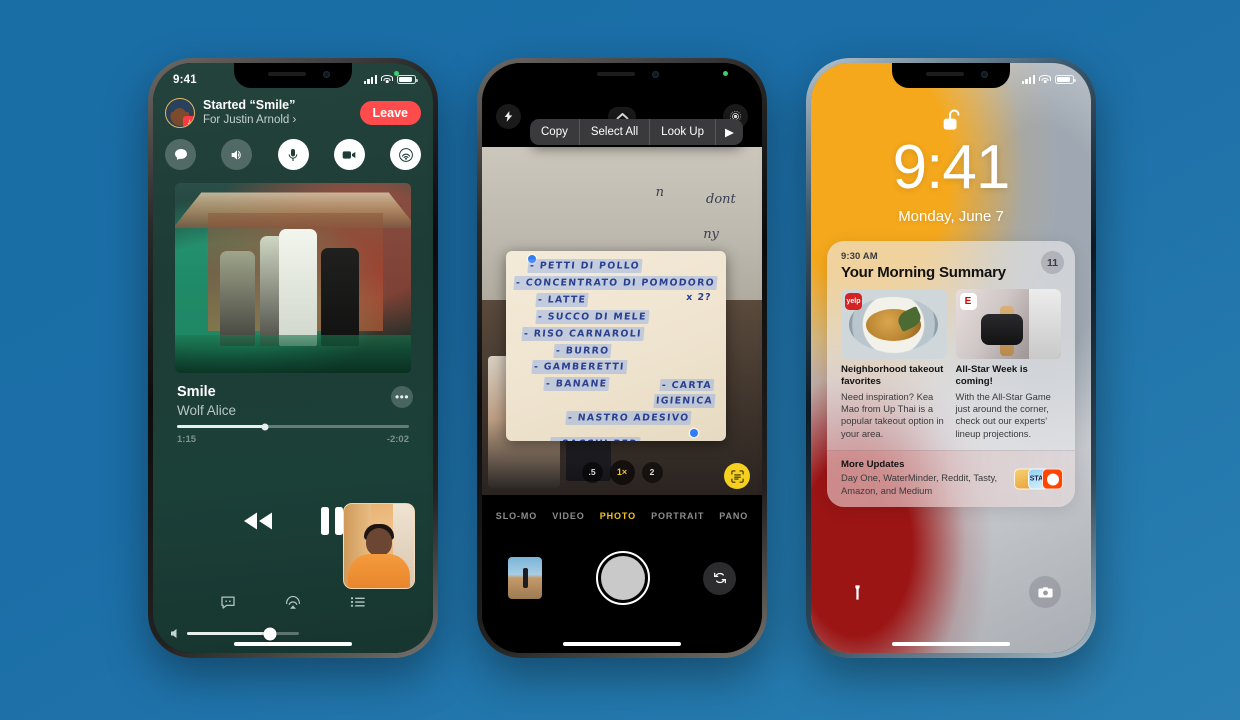 The height and width of the screenshot is (720, 1240). Describe the element at coordinates (293, 439) in the screenshot. I see `scrubber-times: 1:15 -2:02` at that location.